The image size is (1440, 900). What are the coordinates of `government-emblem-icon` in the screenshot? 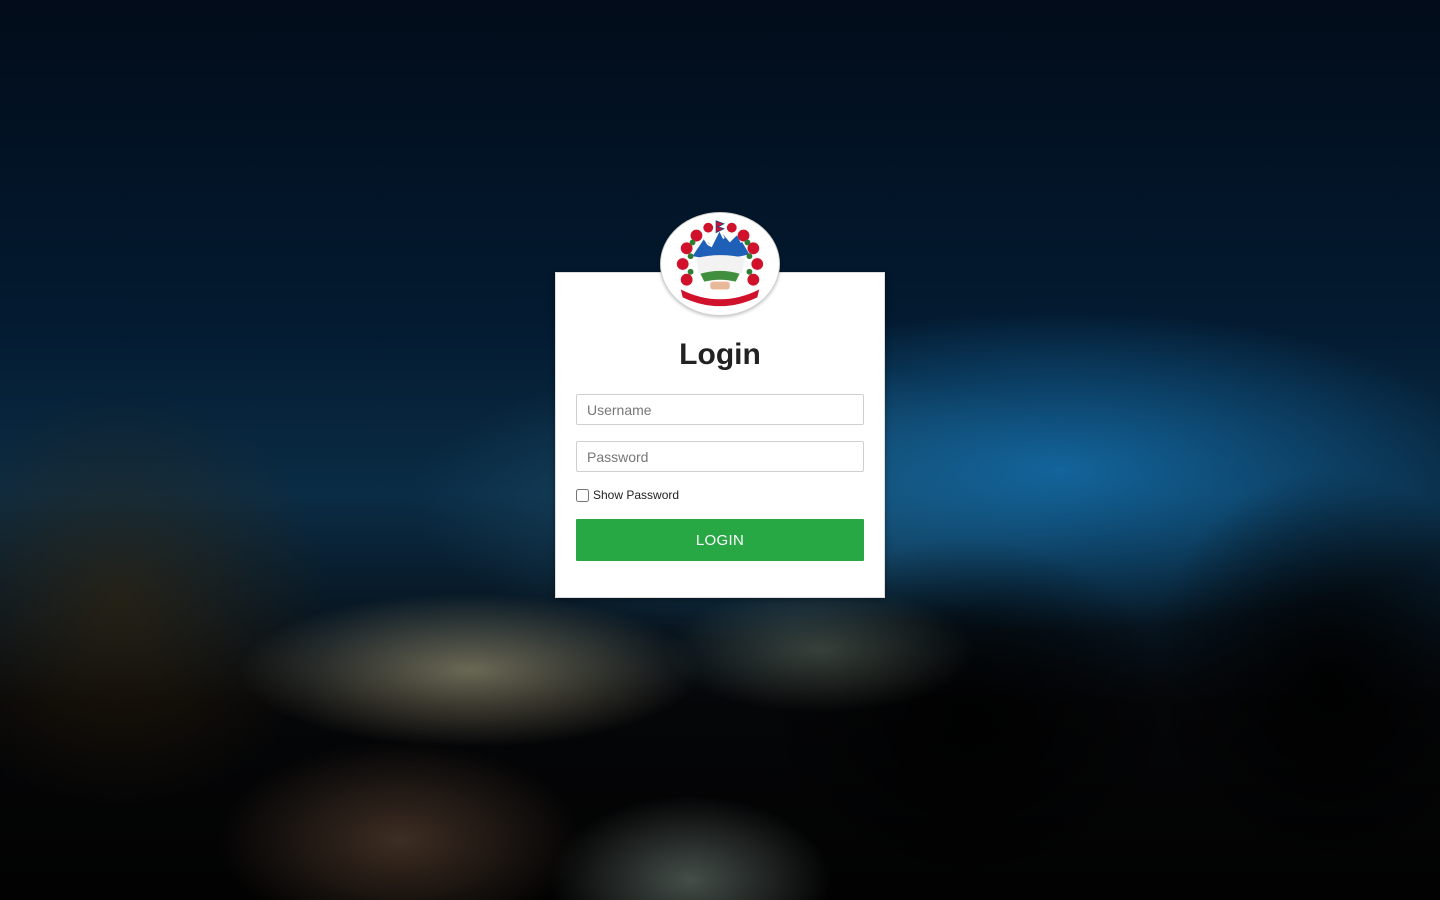 It's located at (720, 264).